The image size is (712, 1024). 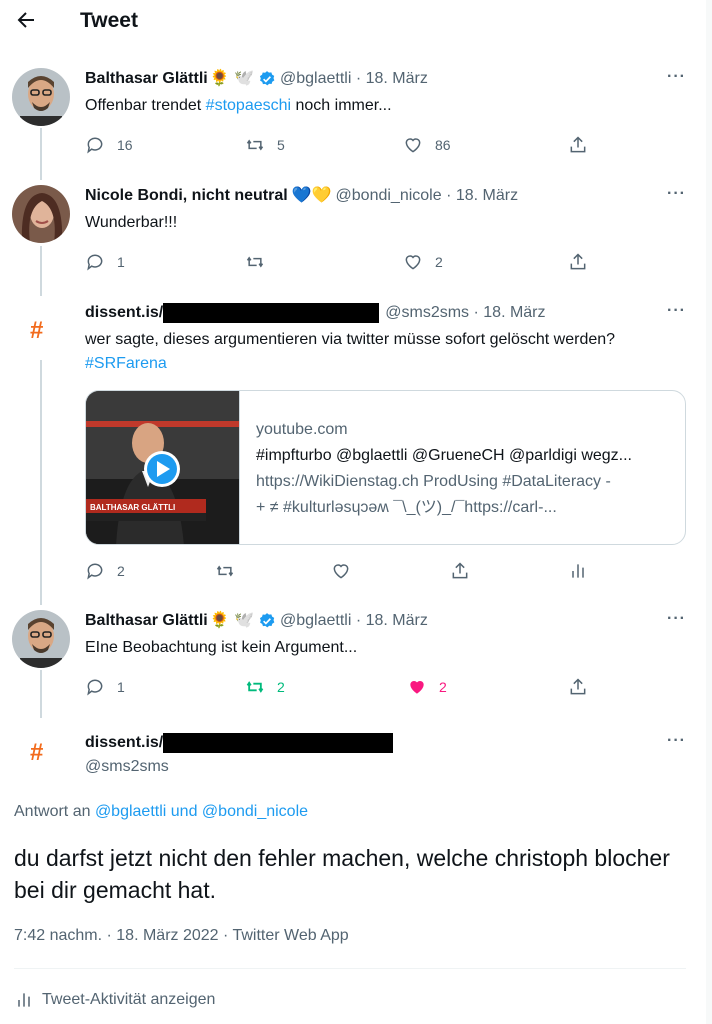 I want to click on tweet-meta: dissent.is/, so click(x=239, y=743).